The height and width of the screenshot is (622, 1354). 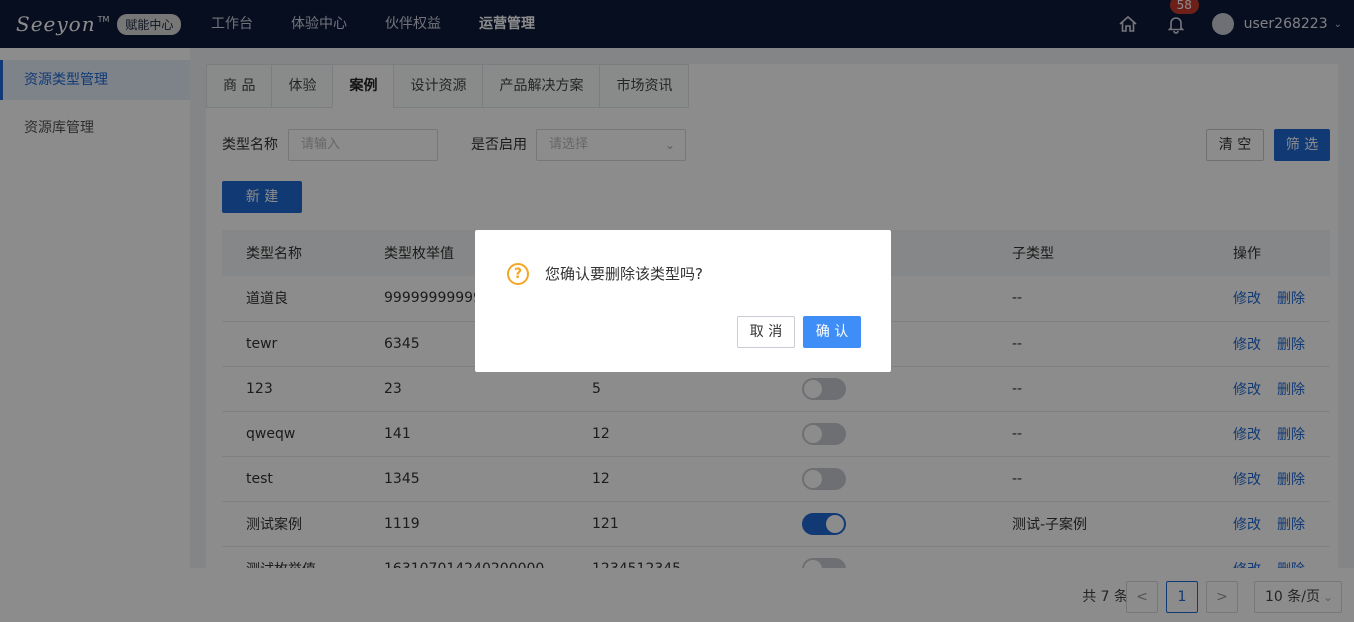 I want to click on cancel-button: 取 消, so click(x=766, y=332).